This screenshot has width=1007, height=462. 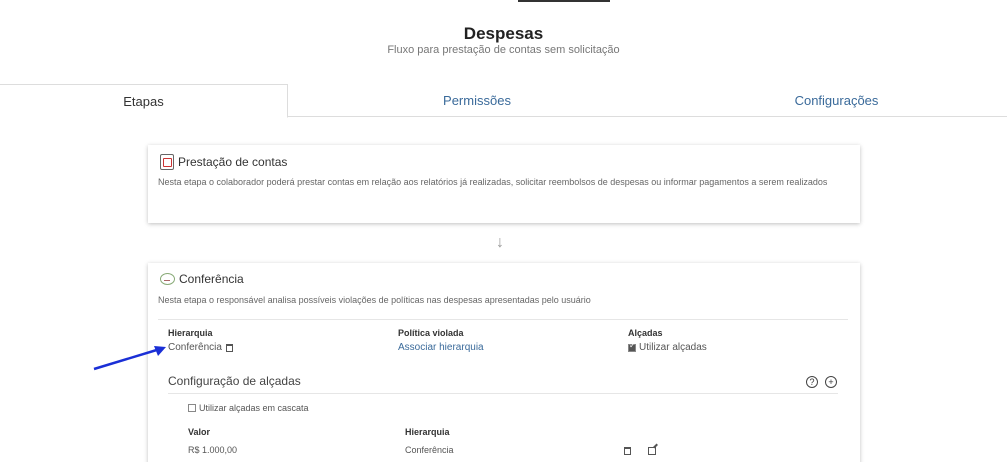 I want to click on edit-icon, so click(x=652, y=451).